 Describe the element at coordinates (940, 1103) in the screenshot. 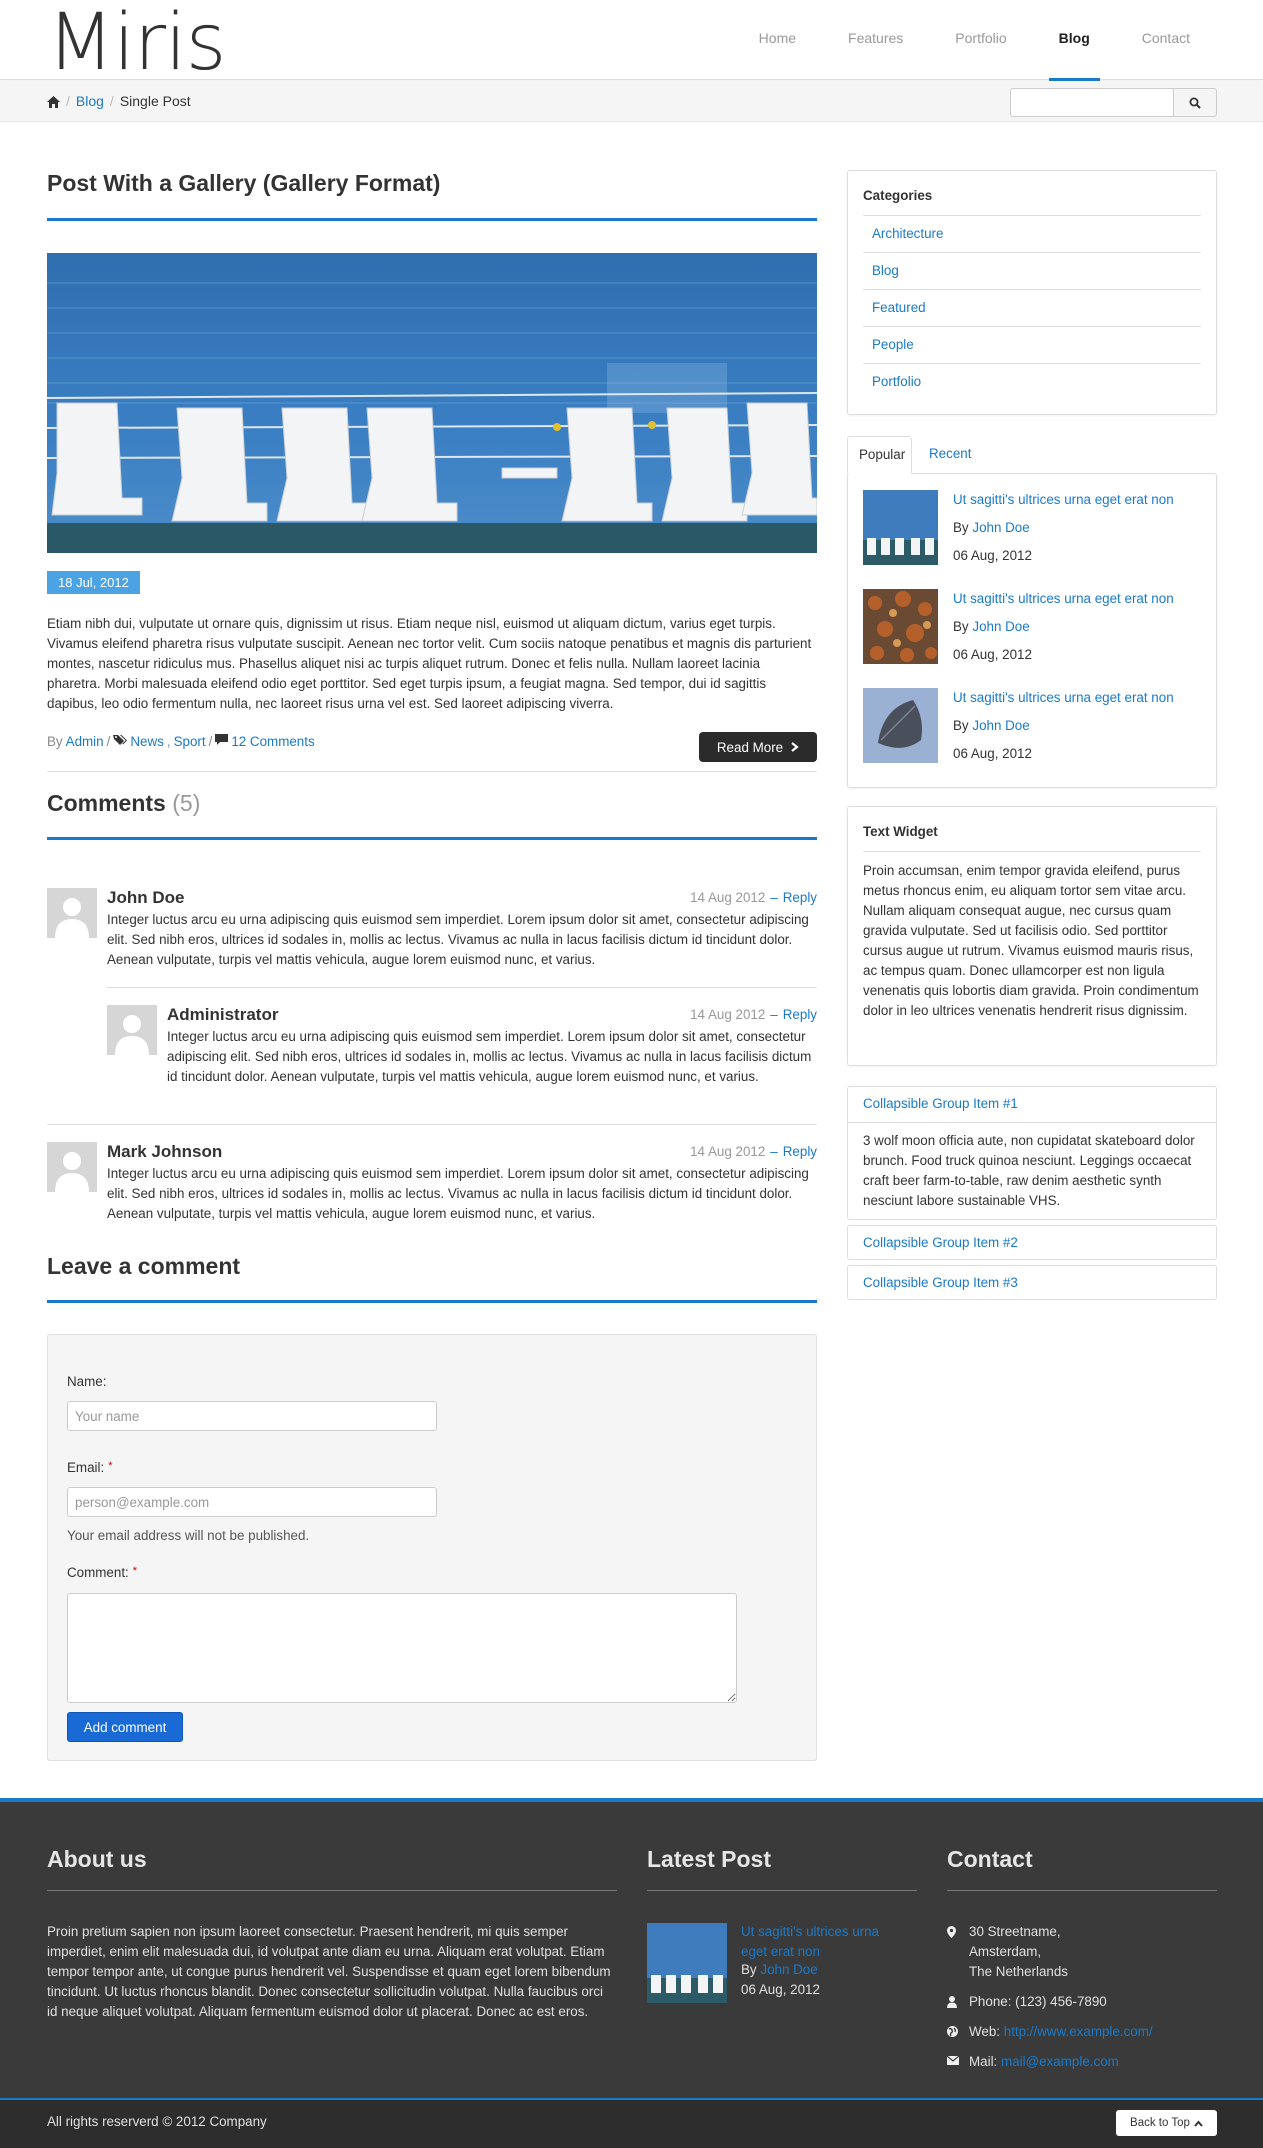

I see `accordion-toggle: Collapsible Group Item #1` at that location.